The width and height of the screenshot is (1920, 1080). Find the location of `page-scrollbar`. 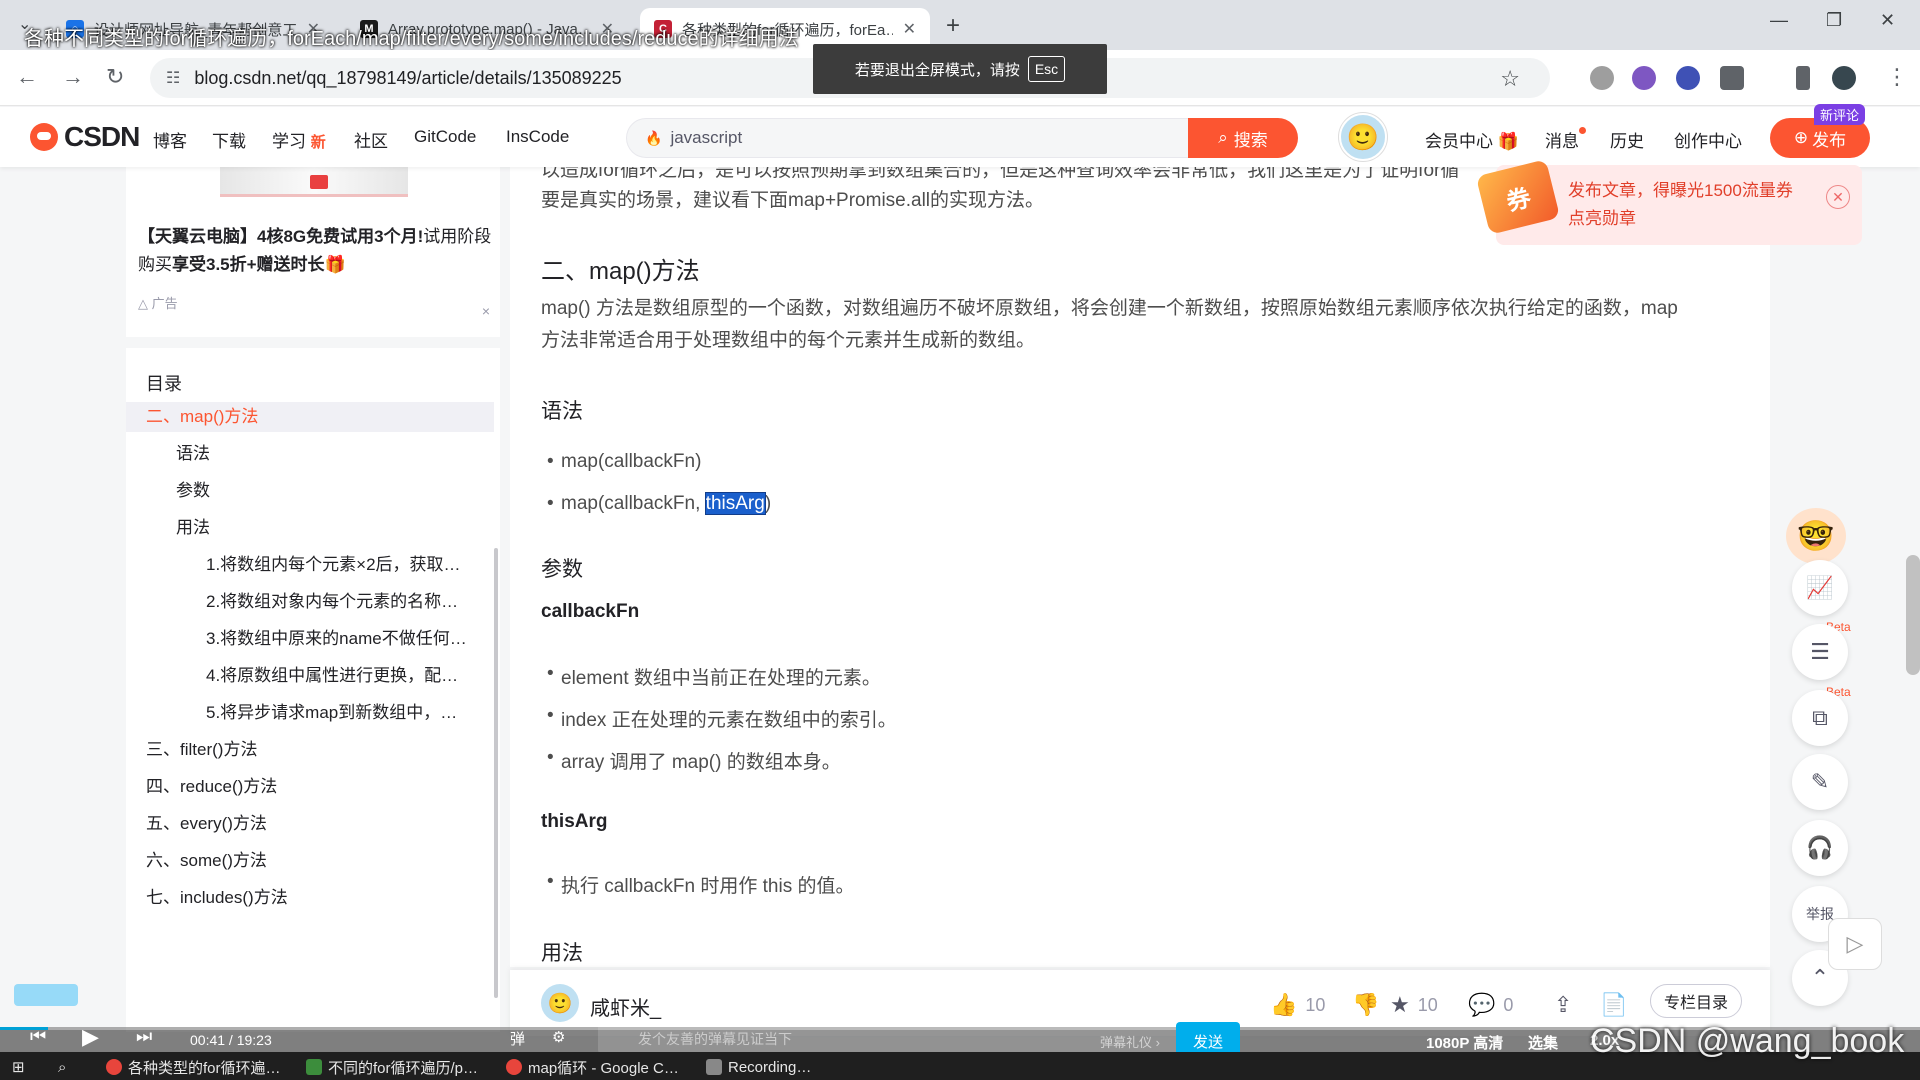

page-scrollbar is located at coordinates (1913, 615).